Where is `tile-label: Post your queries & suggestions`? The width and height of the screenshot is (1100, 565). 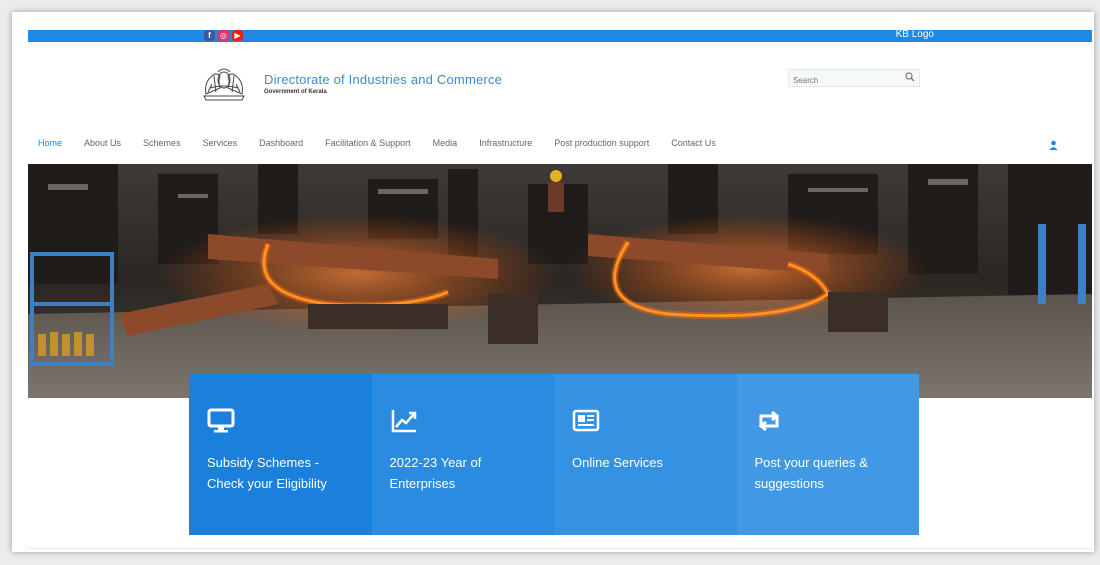
tile-label: Post your queries & suggestions is located at coordinates (811, 473).